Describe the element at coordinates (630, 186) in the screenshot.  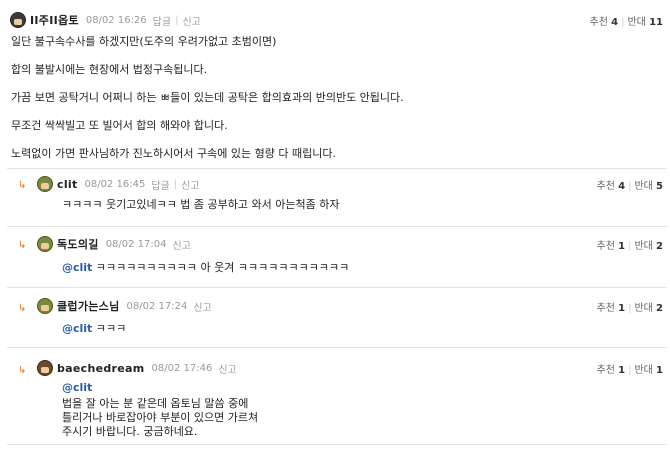
I see `vote-box: 추천 4 | 반대 5` at that location.